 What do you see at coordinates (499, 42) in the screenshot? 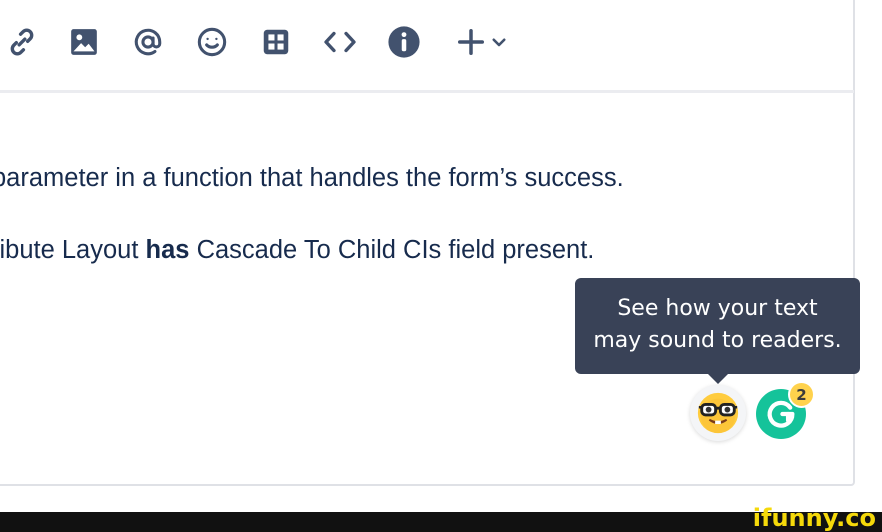
I see `chevron-down-icon` at bounding box center [499, 42].